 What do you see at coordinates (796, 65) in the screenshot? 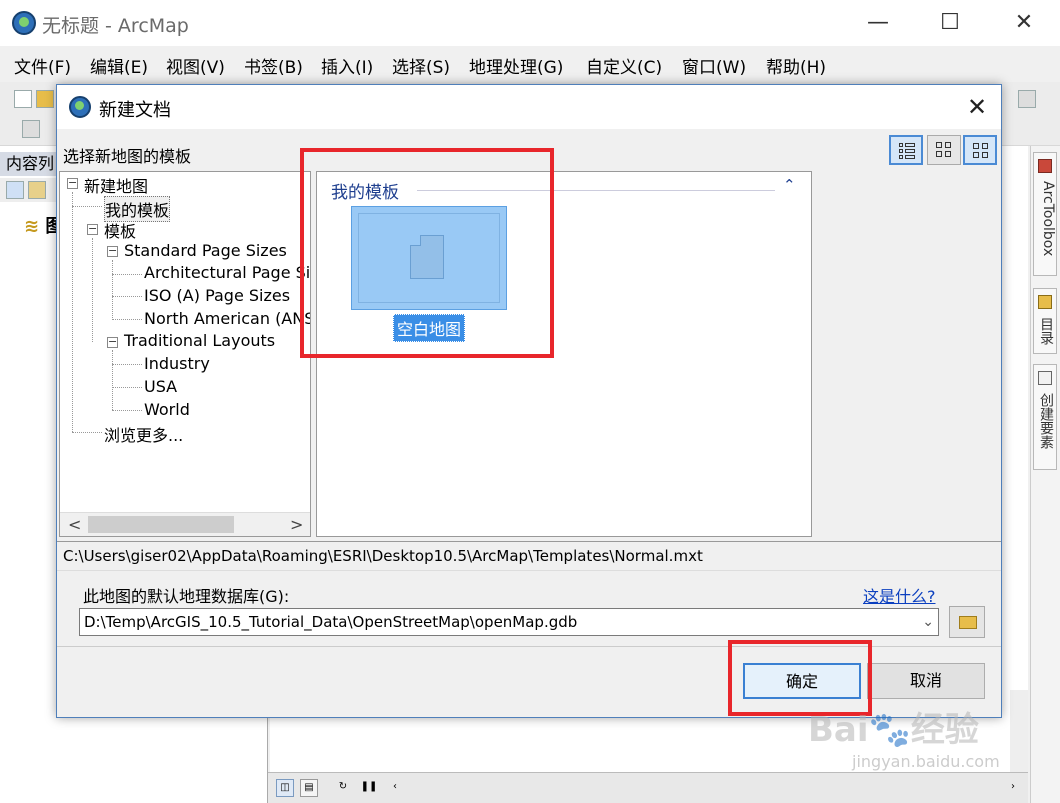
I see `menu-help: 帮助(H)` at bounding box center [796, 65].